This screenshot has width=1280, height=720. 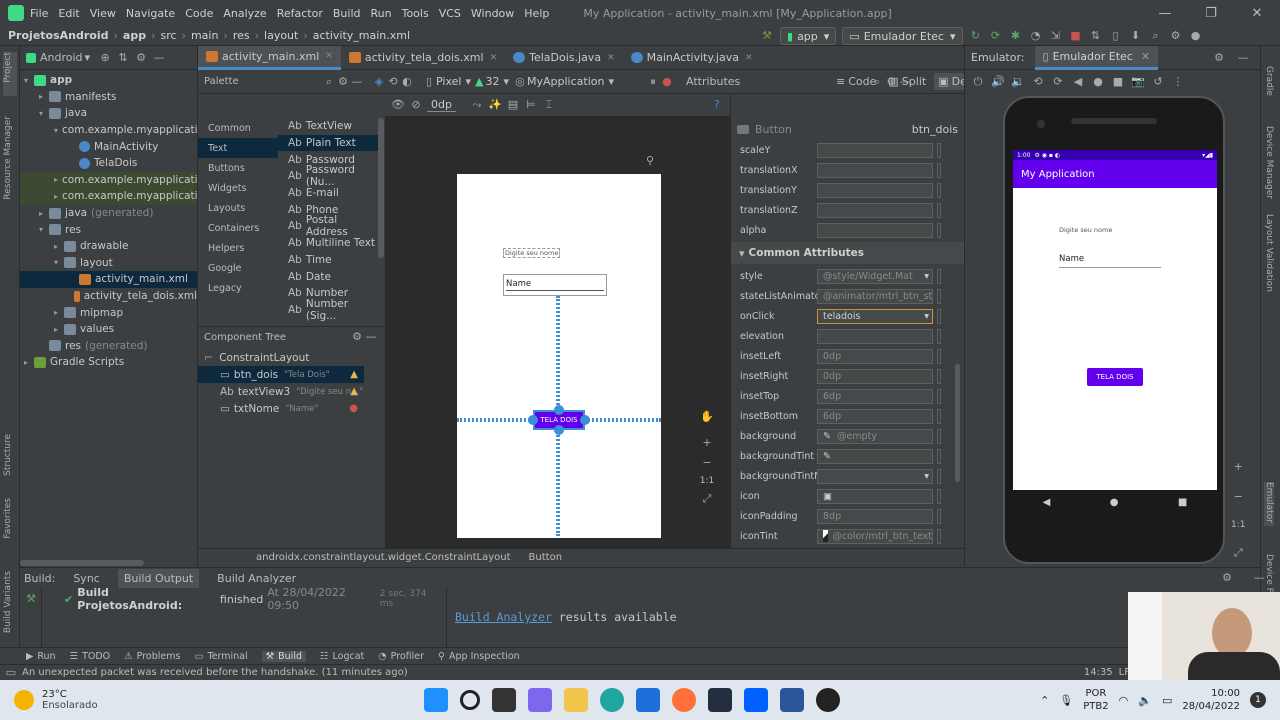 I want to click on minimize-icon: —, so click(x=1165, y=13).